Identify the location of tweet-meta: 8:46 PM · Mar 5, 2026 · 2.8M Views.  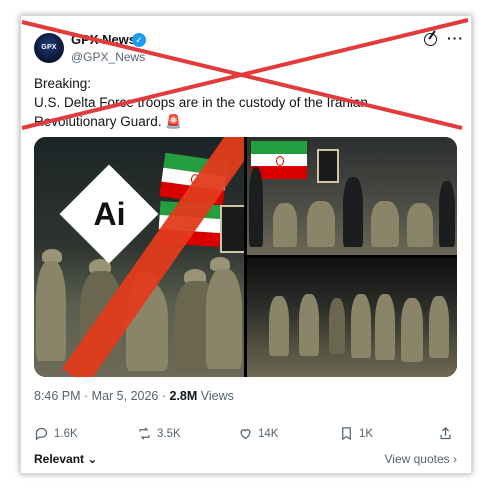
(134, 396).